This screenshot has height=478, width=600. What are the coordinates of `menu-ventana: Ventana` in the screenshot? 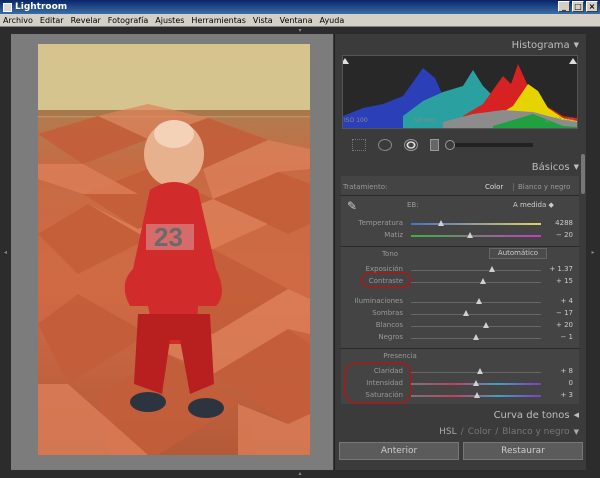 It's located at (296, 20).